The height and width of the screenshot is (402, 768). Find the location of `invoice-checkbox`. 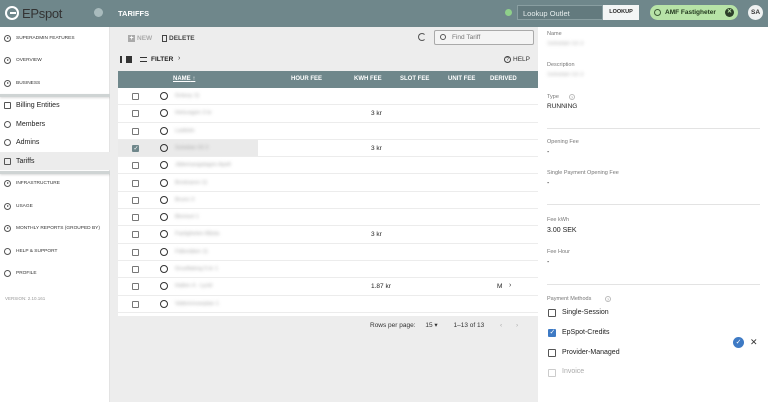

invoice-checkbox is located at coordinates (552, 373).